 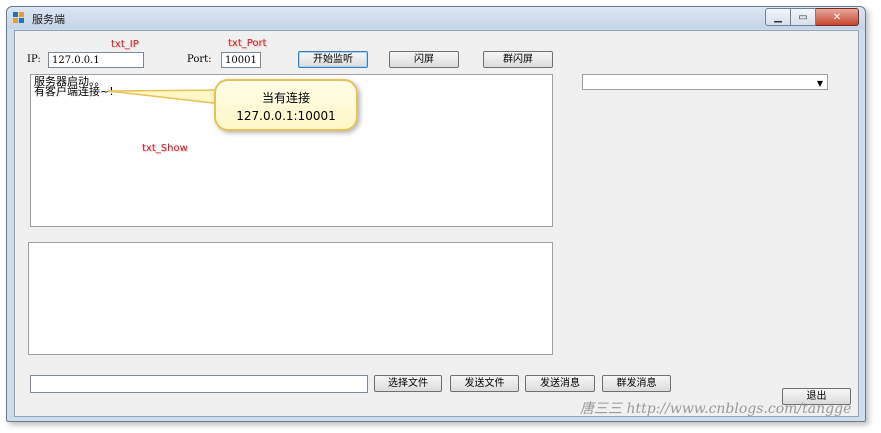 I want to click on callout-pointer, so click(x=165, y=97).